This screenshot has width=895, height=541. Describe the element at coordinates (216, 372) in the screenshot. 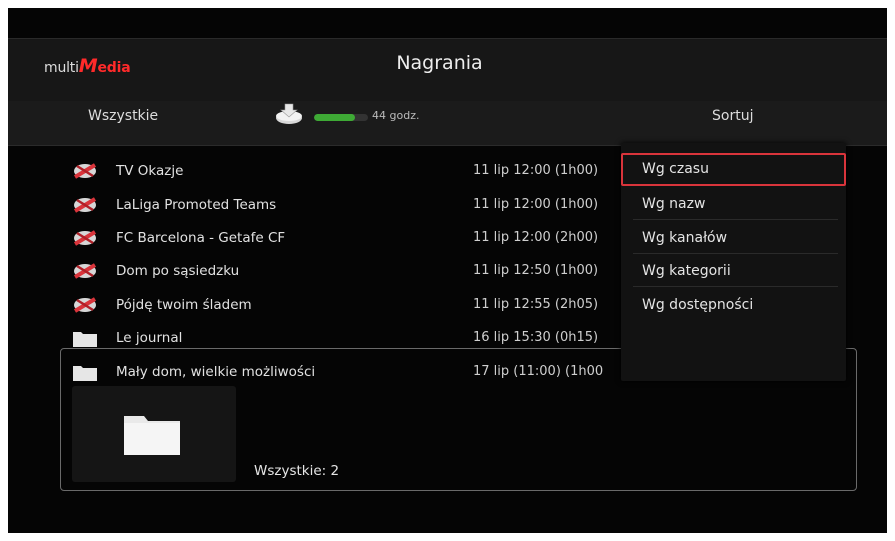

I see `folder-title: Mały dom, wielkie możliwości` at that location.